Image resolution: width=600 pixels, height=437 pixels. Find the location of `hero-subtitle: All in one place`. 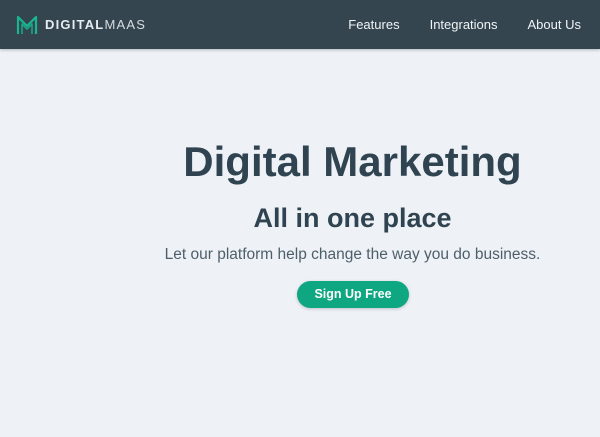

hero-subtitle: All in one place is located at coordinates (352, 218).